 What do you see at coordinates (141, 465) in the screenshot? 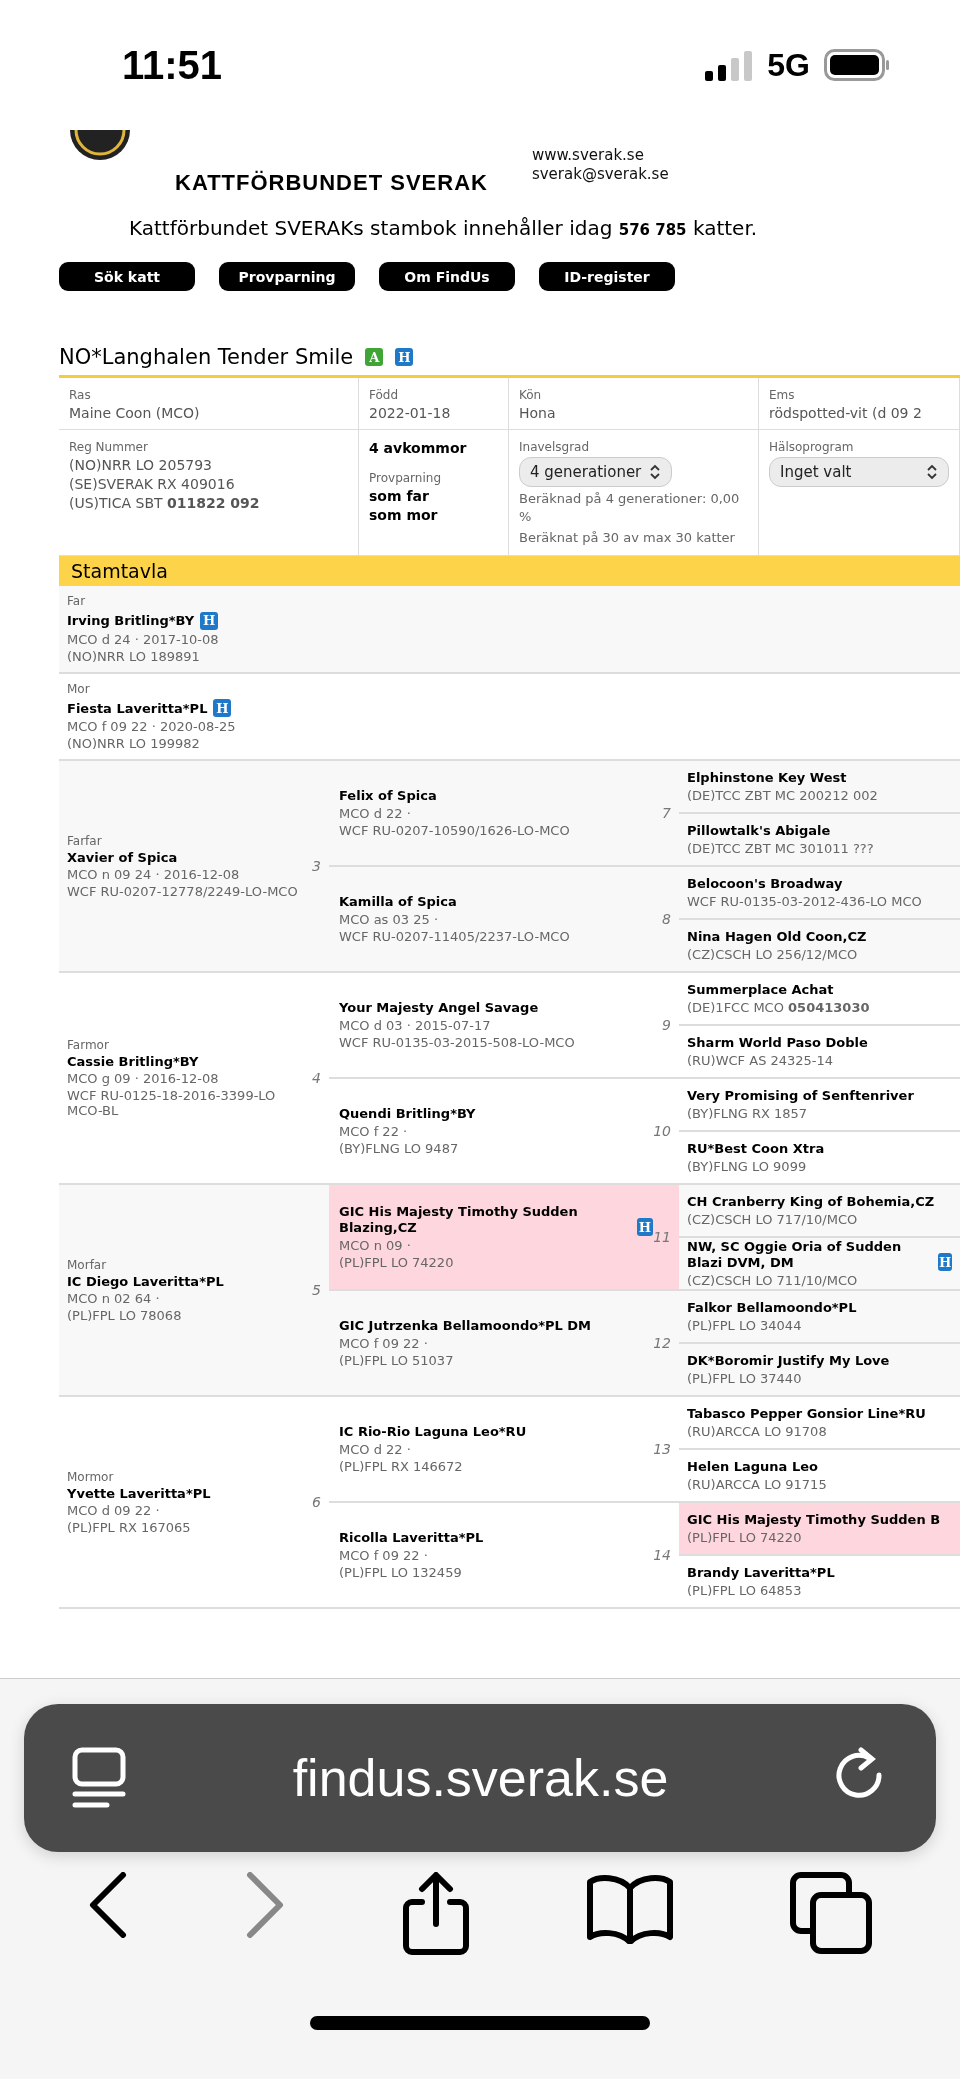
I see `registration-number: (NO)NRR LO 205793` at bounding box center [141, 465].